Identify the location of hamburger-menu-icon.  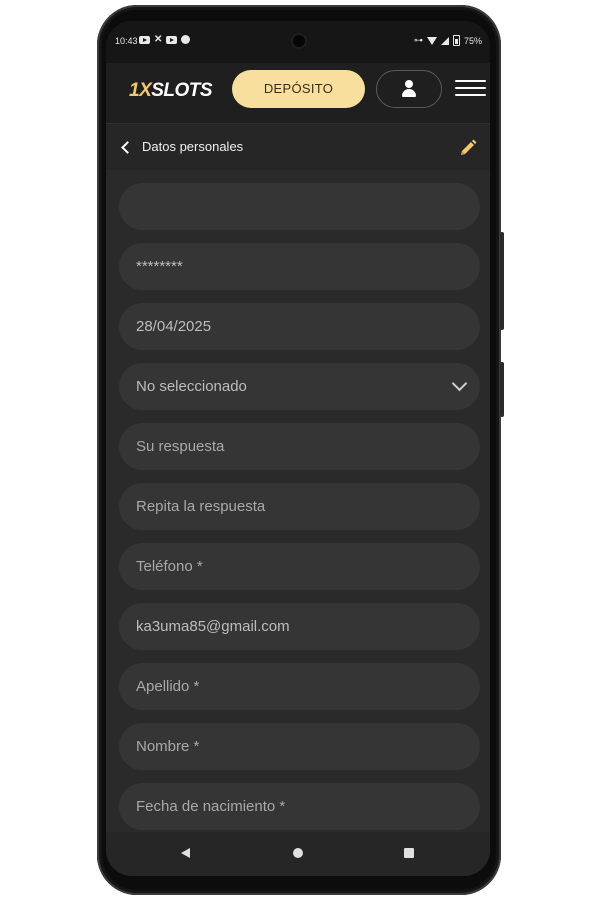
(471, 89).